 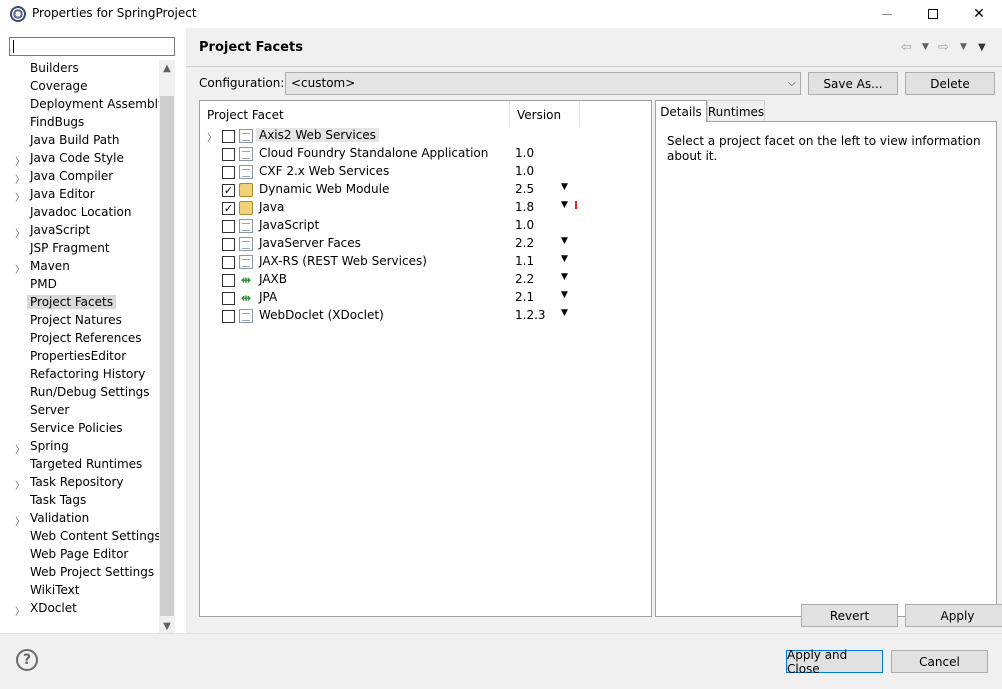 I want to click on sidebar-item: FindBugs, so click(x=80, y=123).